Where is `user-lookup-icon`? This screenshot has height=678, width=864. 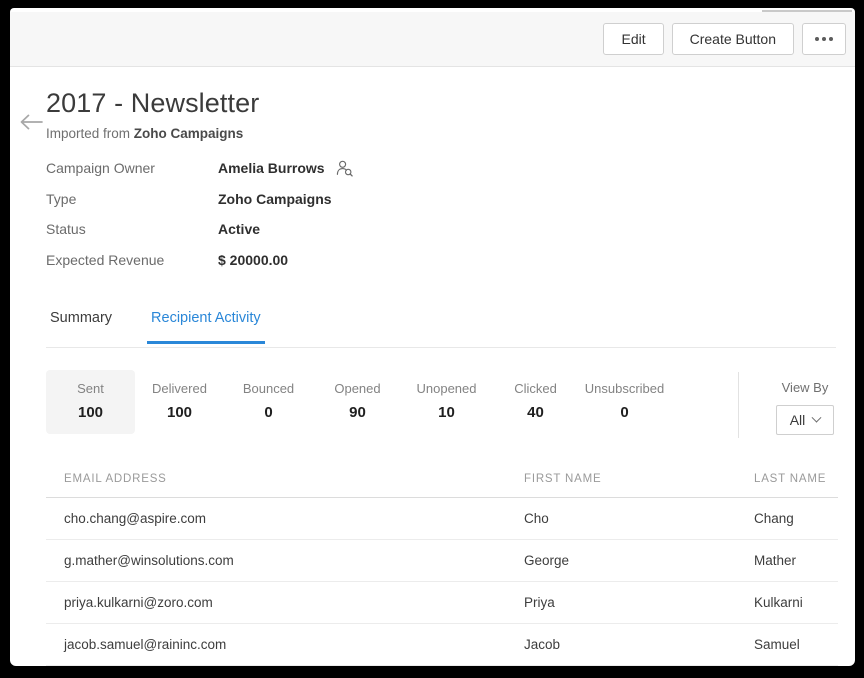 user-lookup-icon is located at coordinates (344, 168).